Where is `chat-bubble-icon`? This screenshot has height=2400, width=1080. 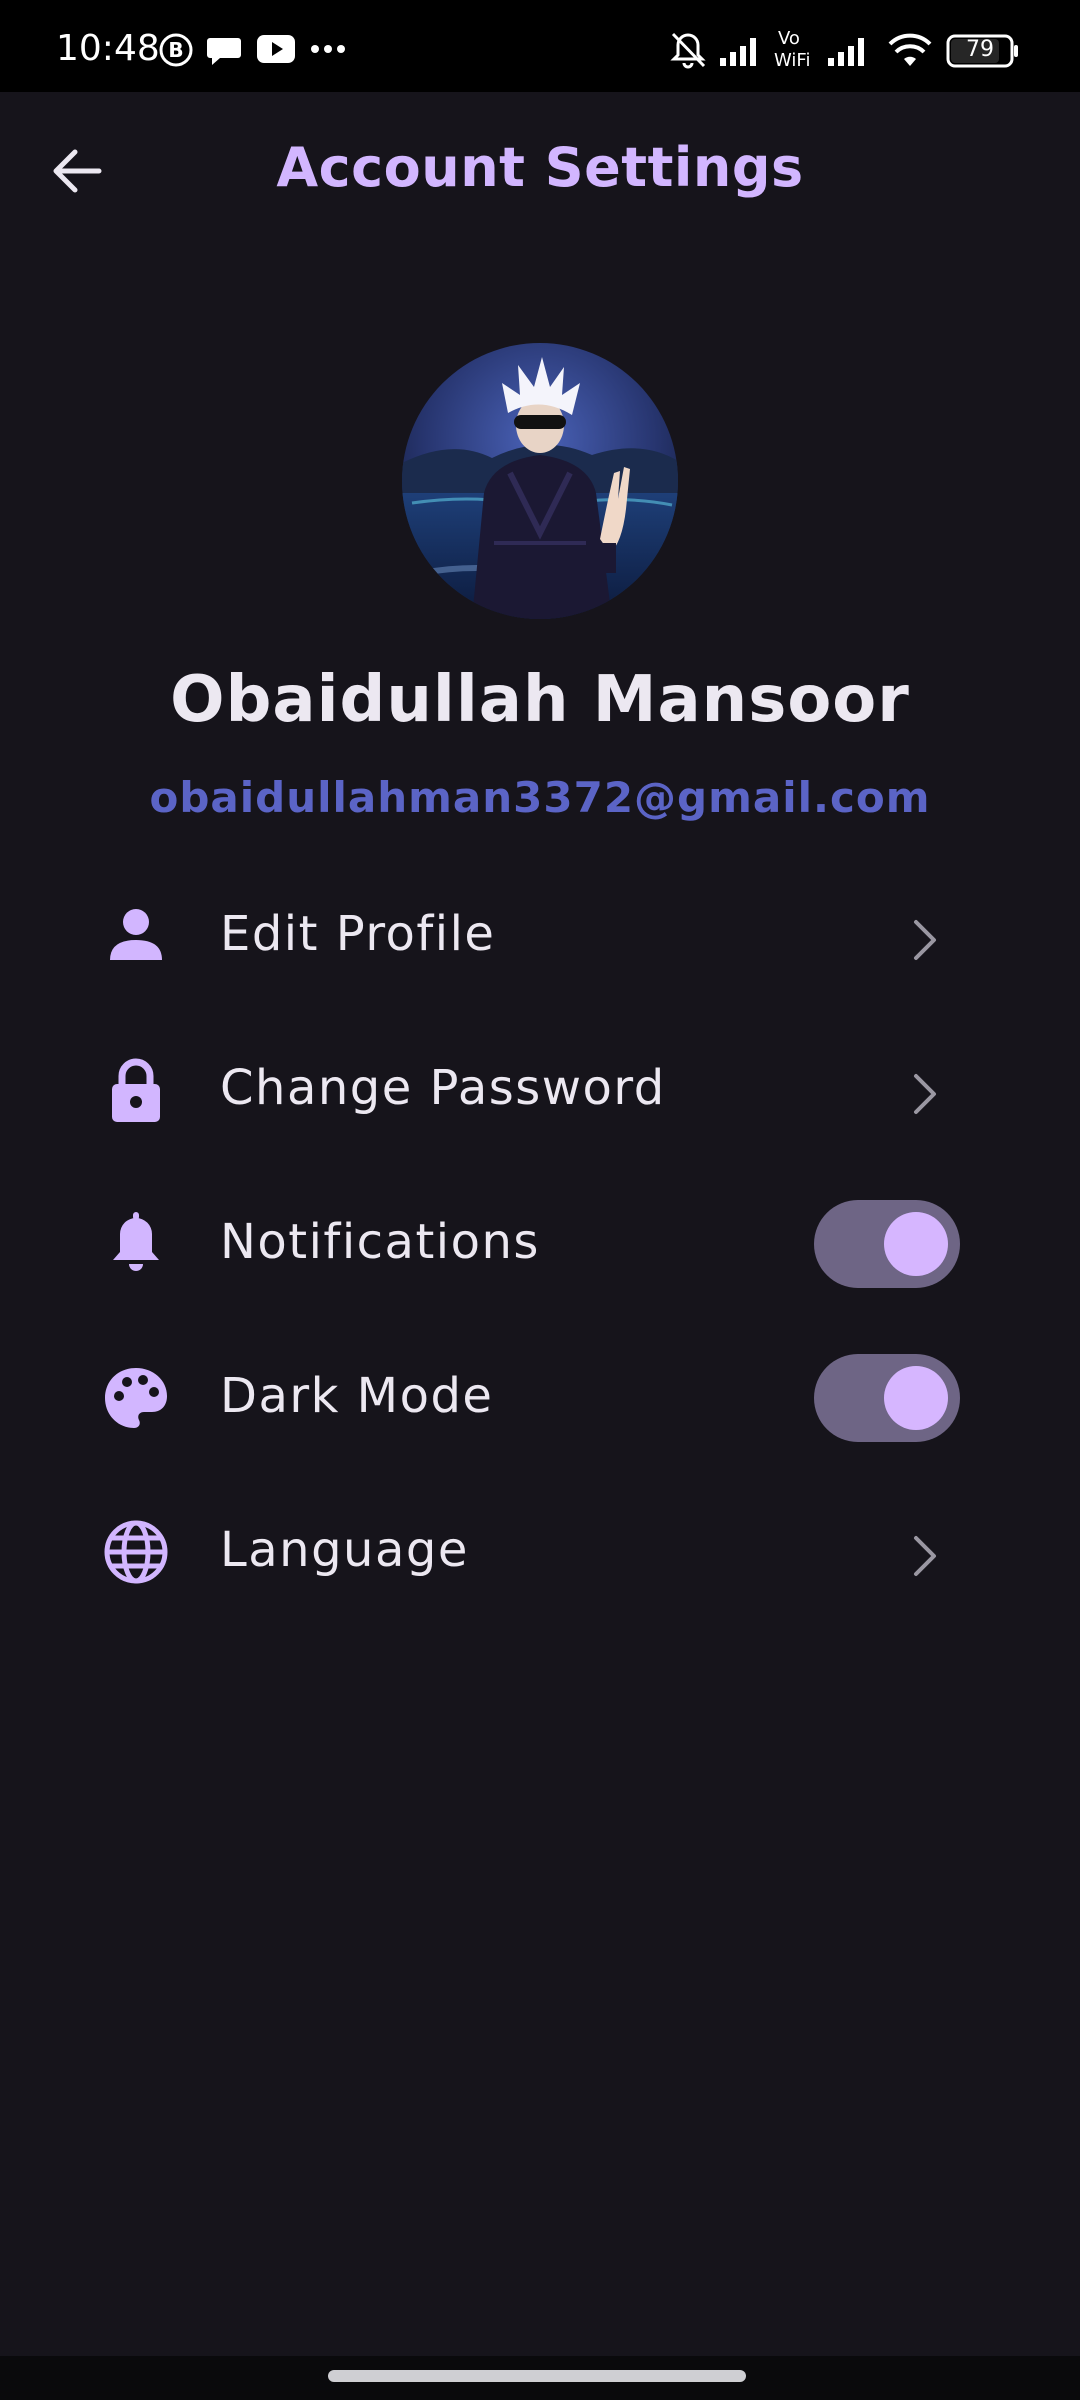
chat-bubble-icon is located at coordinates (224, 51).